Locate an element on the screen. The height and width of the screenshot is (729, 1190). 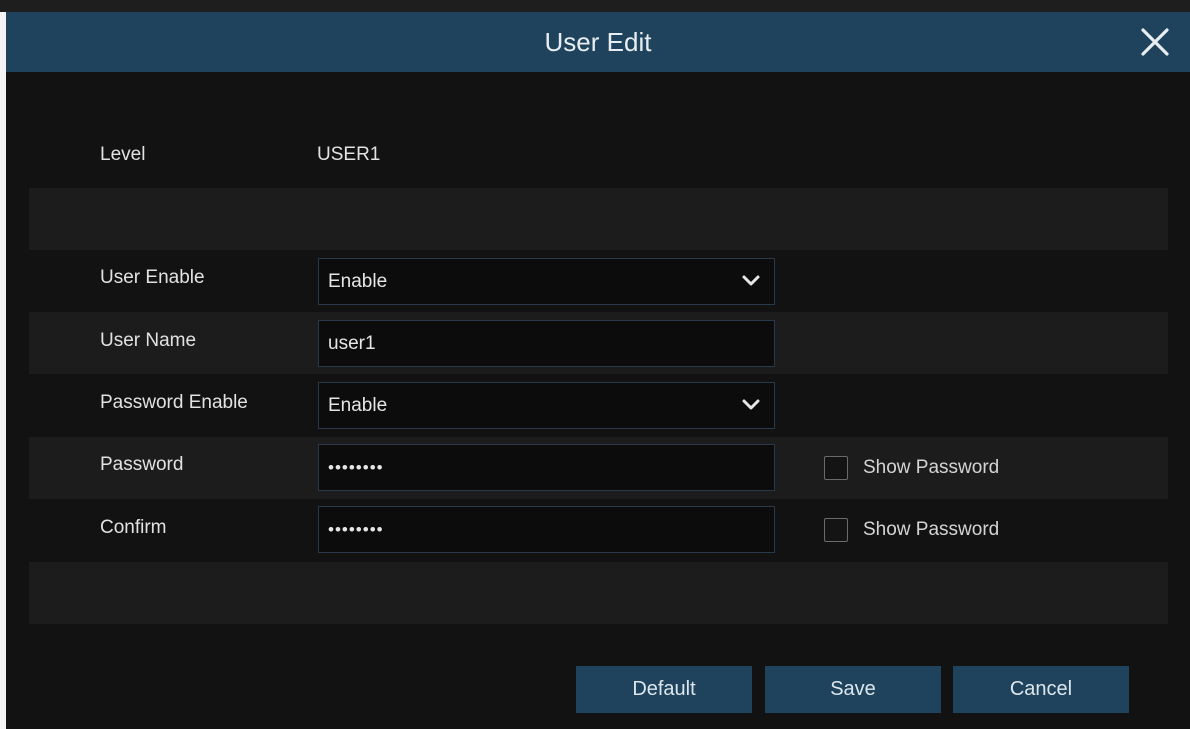
password-input: •••••••• is located at coordinates (546, 467).